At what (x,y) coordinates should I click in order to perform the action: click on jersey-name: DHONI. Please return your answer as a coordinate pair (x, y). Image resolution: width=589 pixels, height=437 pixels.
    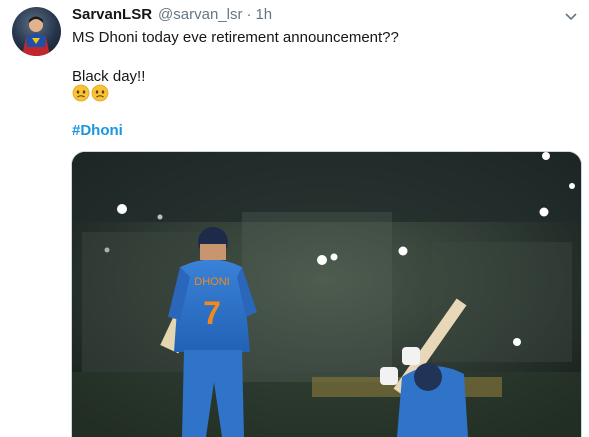
    Looking at the image, I should click on (211, 282).